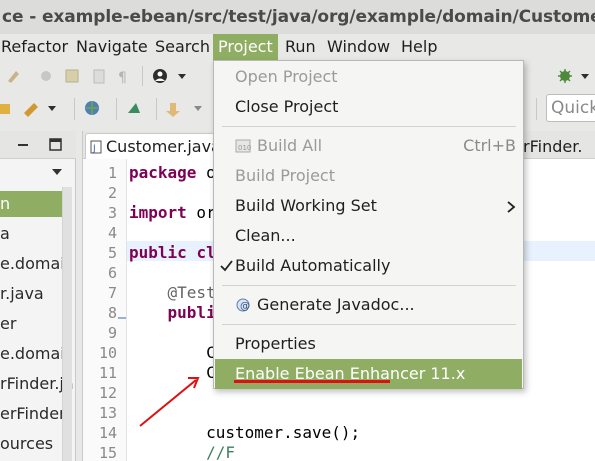  I want to click on line-number: 9, so click(112, 333).